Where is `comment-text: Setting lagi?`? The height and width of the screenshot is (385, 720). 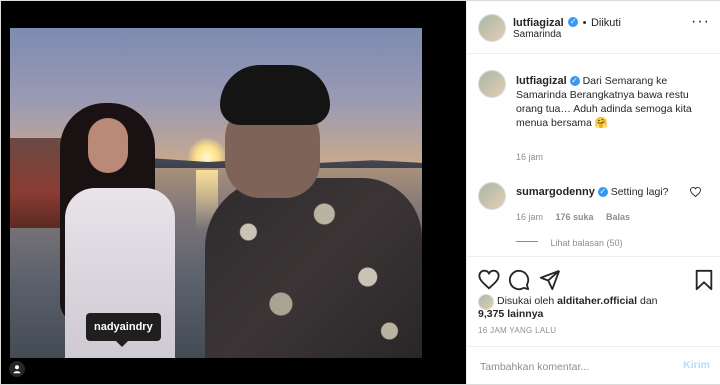
comment-text: Setting lagi? is located at coordinates (639, 192).